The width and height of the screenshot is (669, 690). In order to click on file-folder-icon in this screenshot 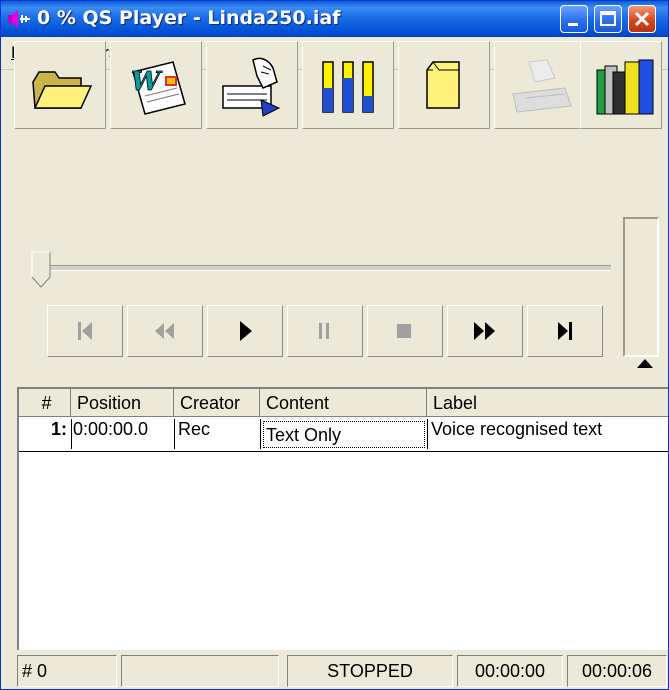, I will do `click(443, 85)`.